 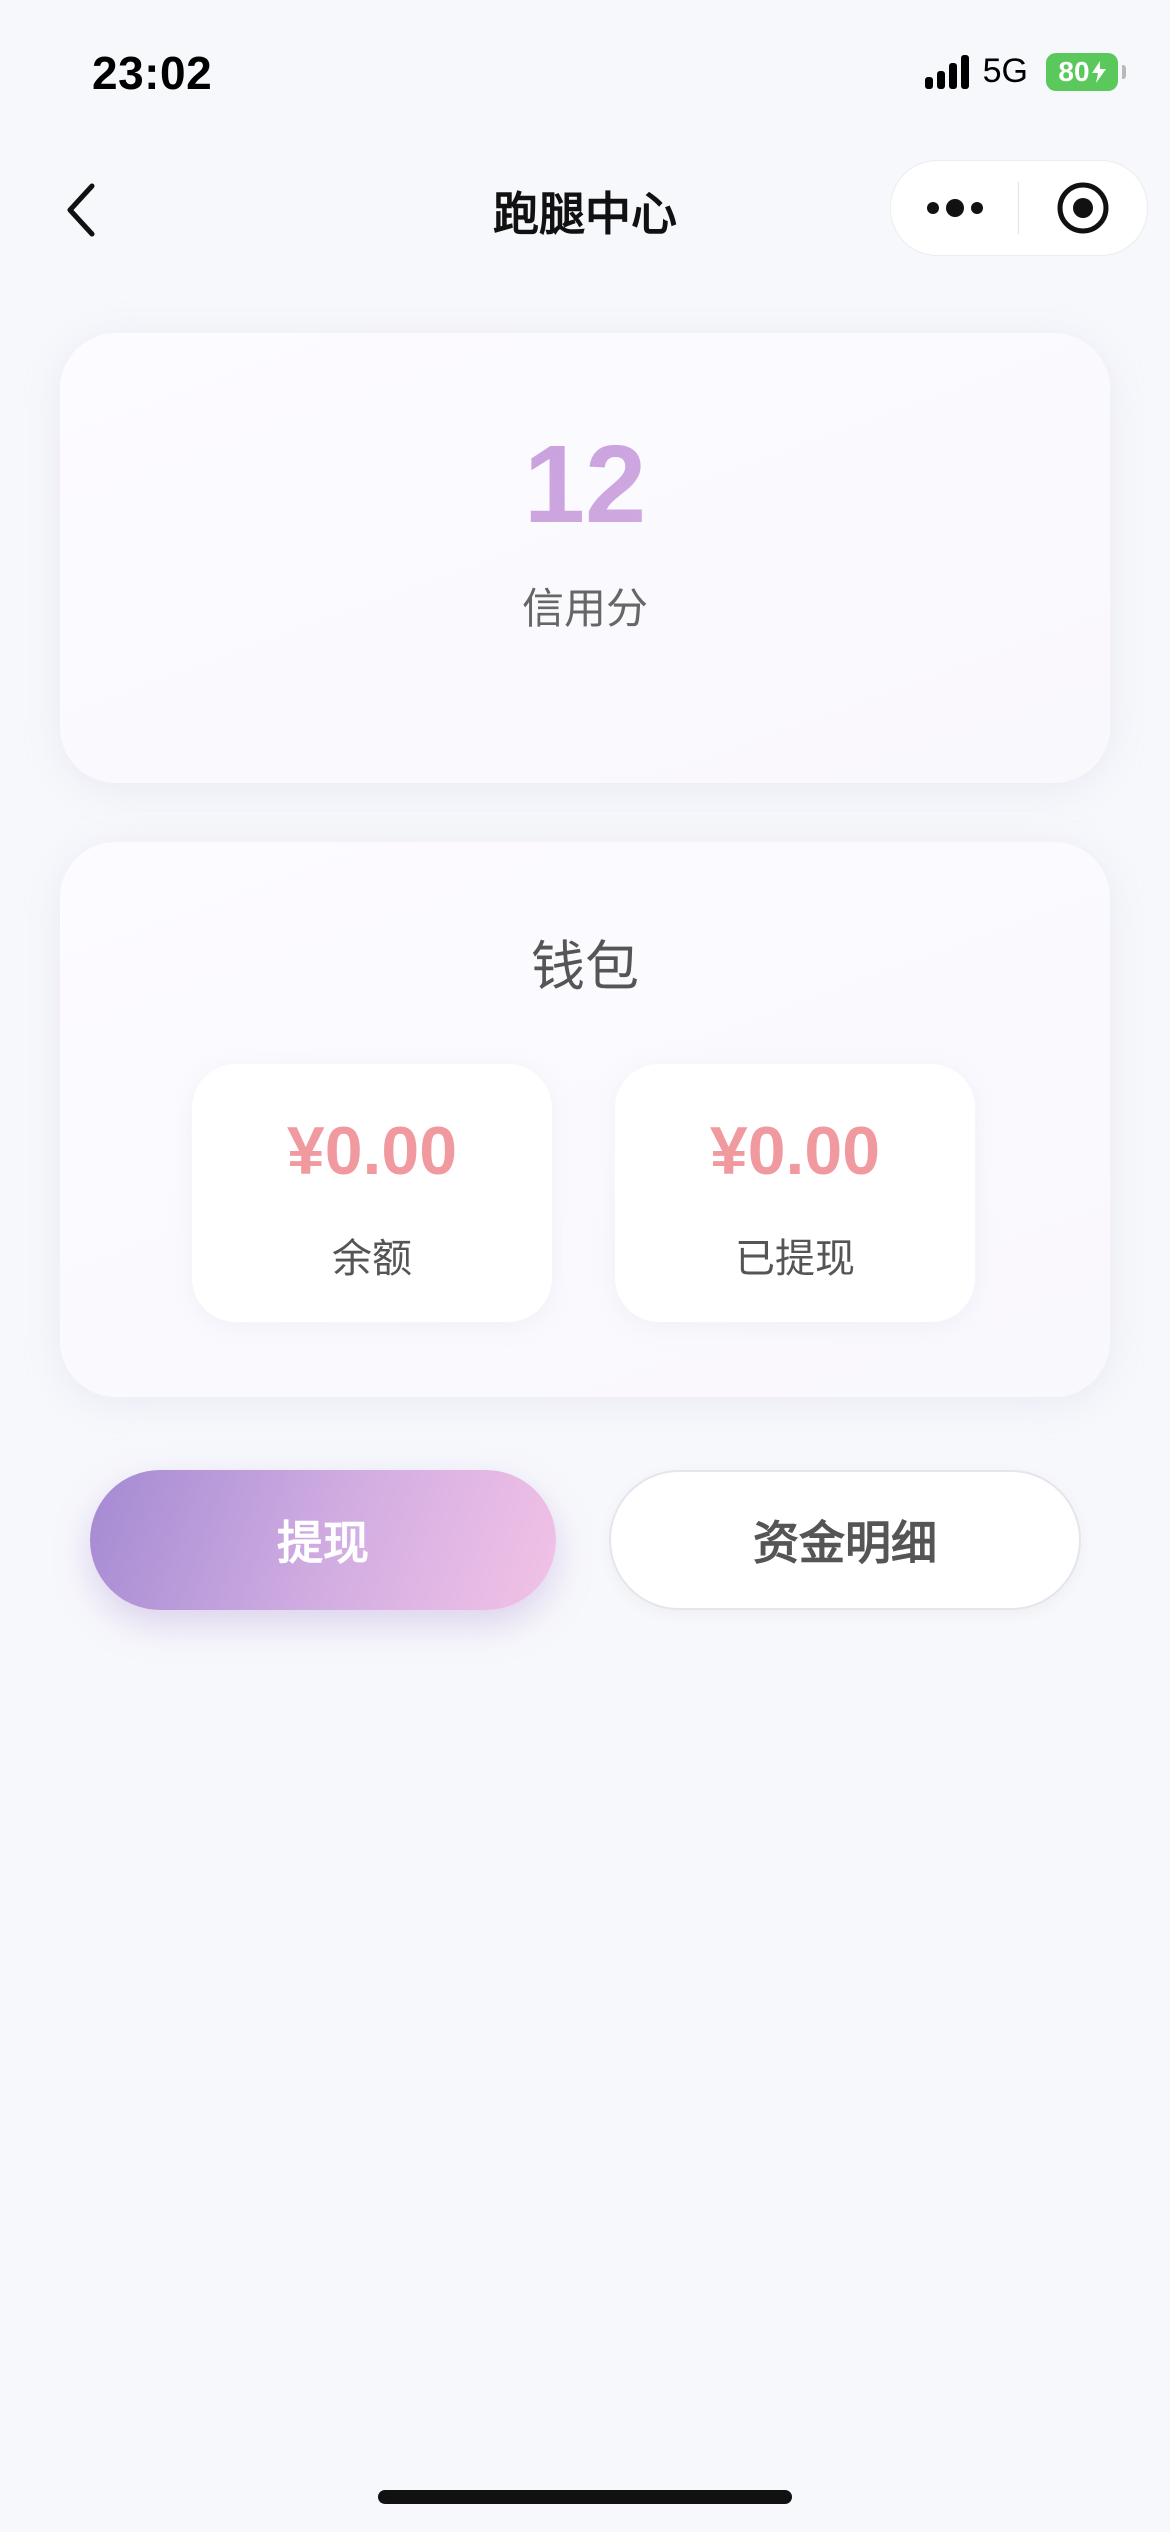 What do you see at coordinates (1074, 71) in the screenshot?
I see `battery-level: 80` at bounding box center [1074, 71].